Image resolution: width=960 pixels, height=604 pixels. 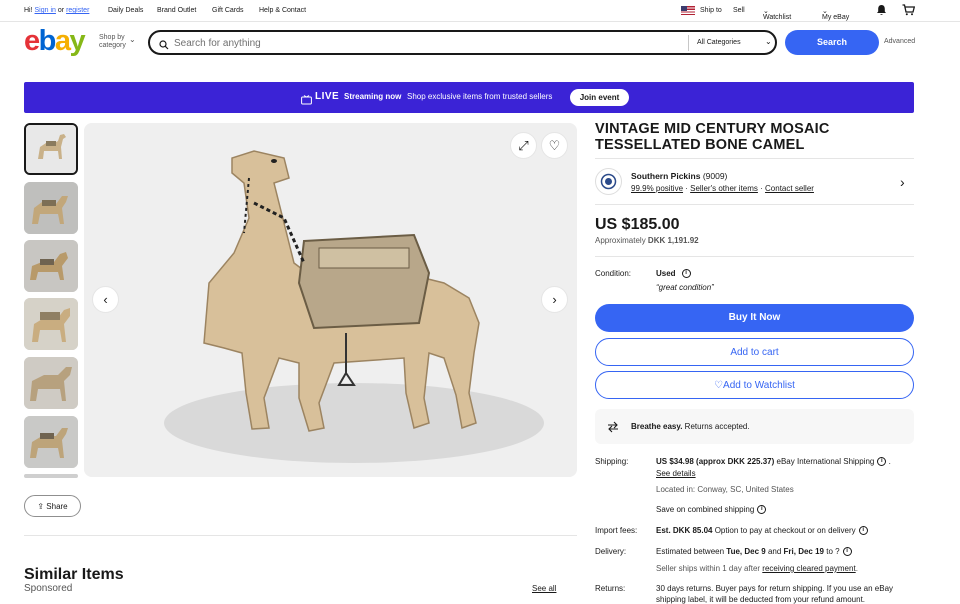 What do you see at coordinates (616, 530) in the screenshot?
I see `import-fees-label: Import fees:` at bounding box center [616, 530].